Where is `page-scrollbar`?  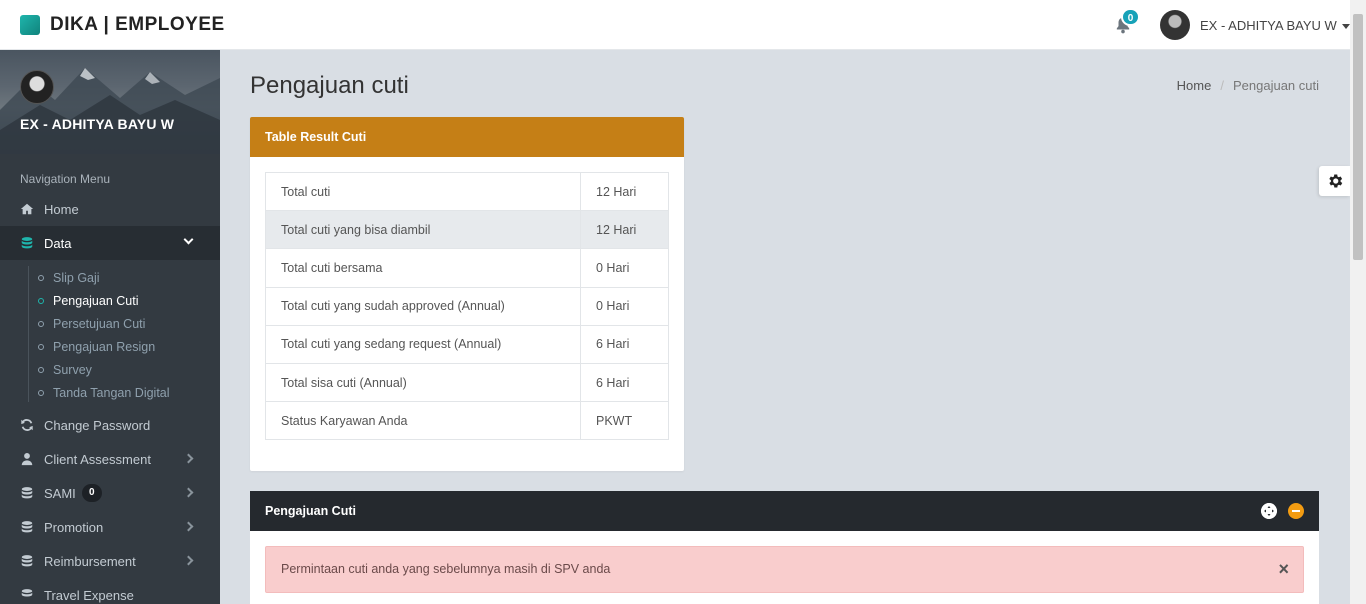 page-scrollbar is located at coordinates (1358, 302).